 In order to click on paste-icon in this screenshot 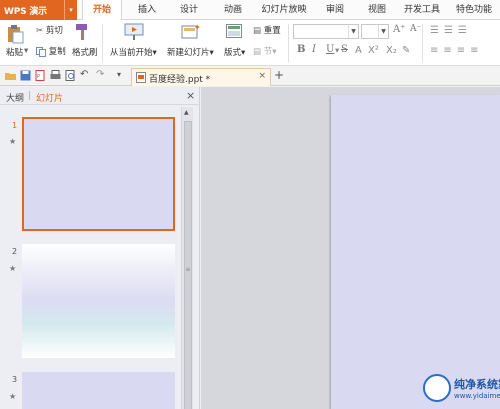, I will do `click(16, 34)`.